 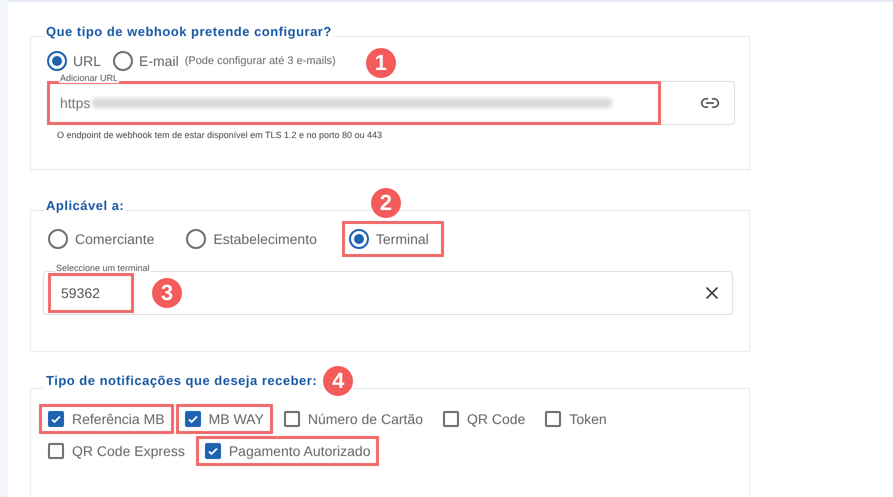 What do you see at coordinates (299, 451) in the screenshot?
I see `checkbox-label: Pagamento Autorizado` at bounding box center [299, 451].